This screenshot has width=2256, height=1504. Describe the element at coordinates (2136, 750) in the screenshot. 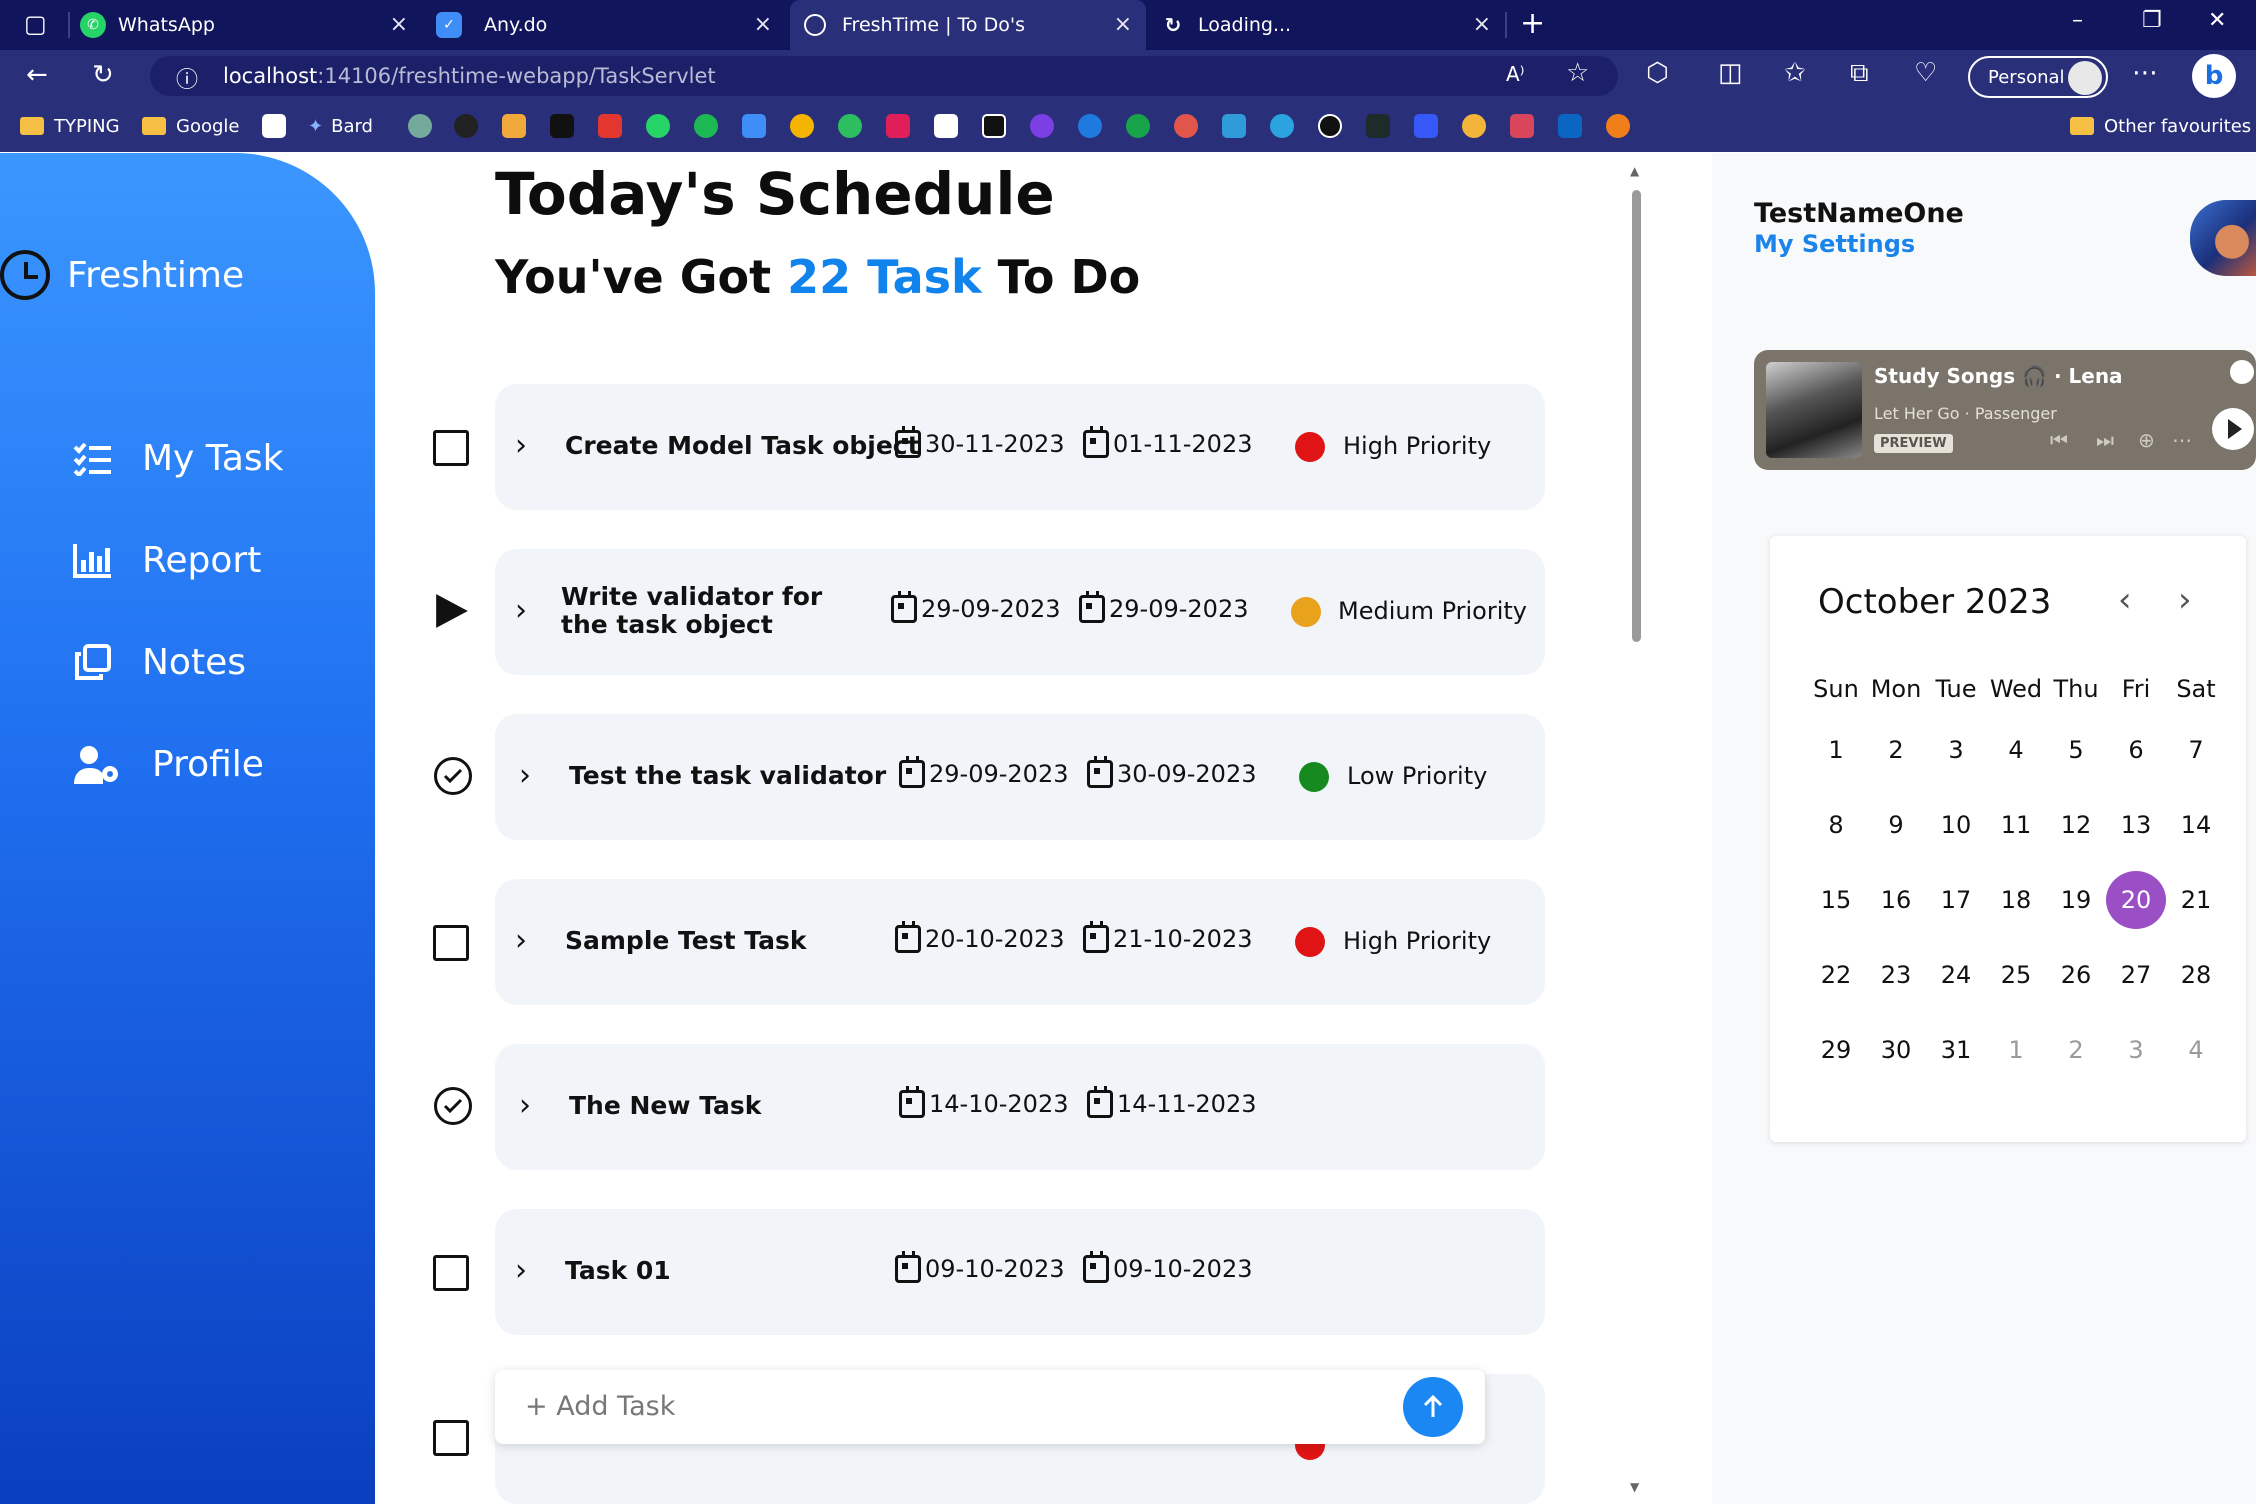

I see `calendar-day: 6` at that location.